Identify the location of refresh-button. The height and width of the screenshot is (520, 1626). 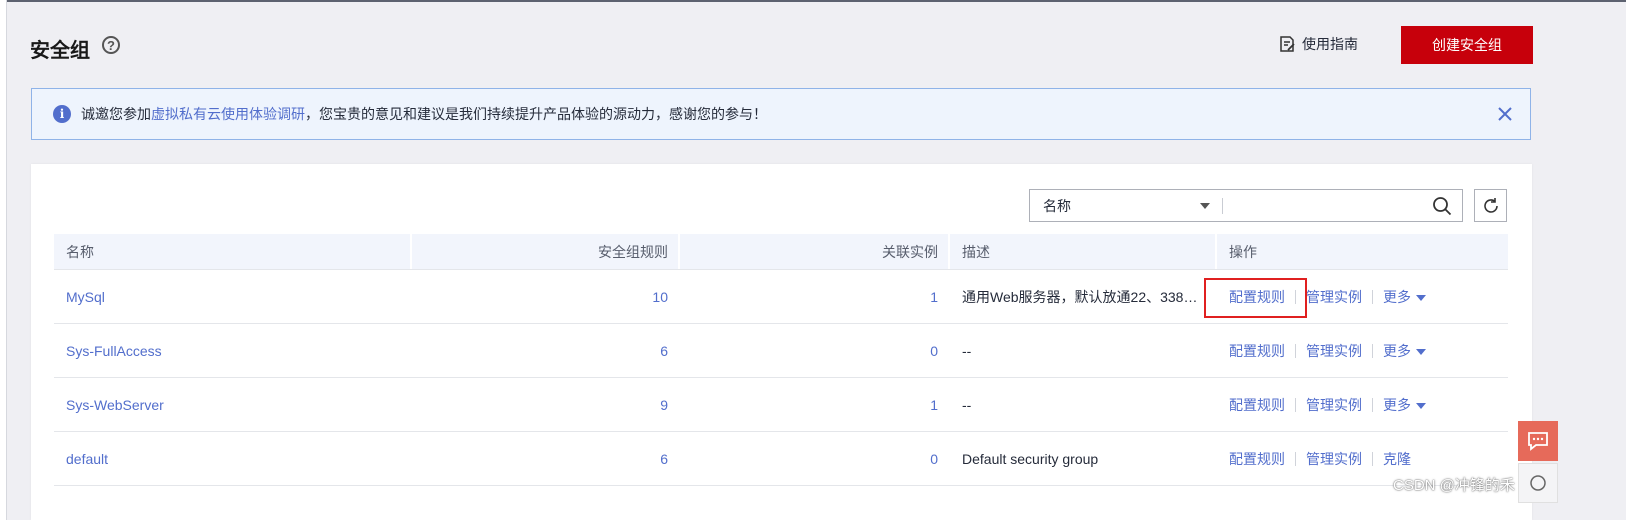
(1490, 205).